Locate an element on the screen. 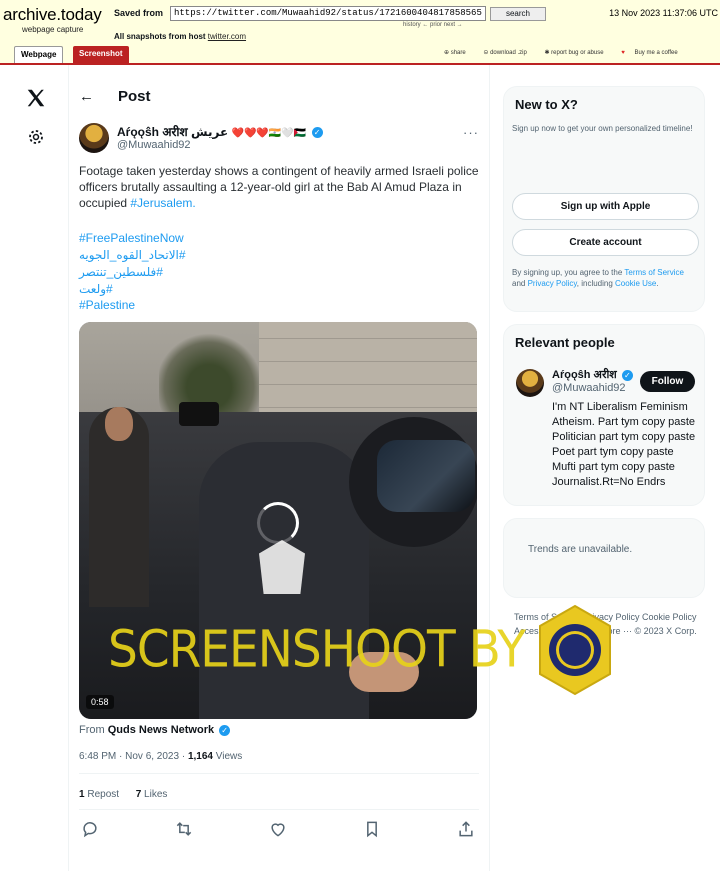 This screenshot has width=720, height=871. privacy-link: Privacy Policy is located at coordinates (552, 283).